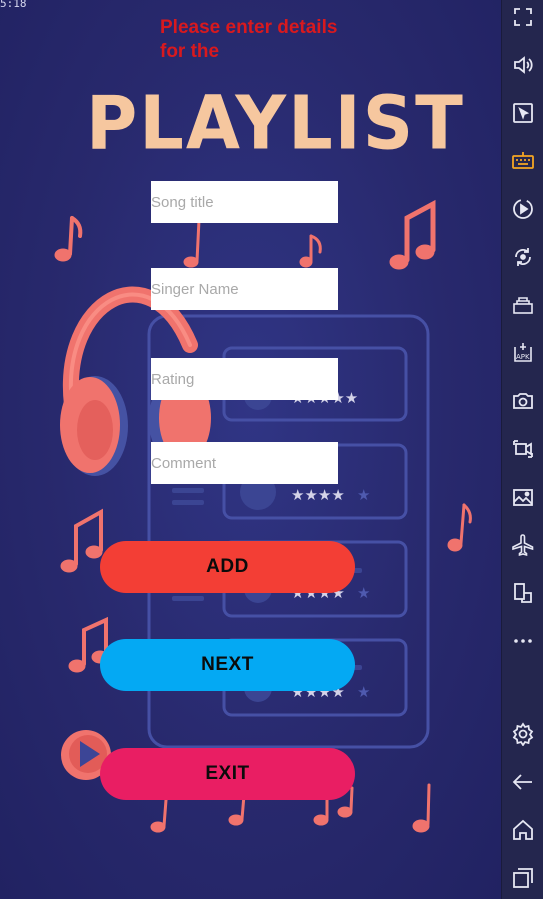  What do you see at coordinates (244, 202) in the screenshot?
I see `song-title-input` at bounding box center [244, 202].